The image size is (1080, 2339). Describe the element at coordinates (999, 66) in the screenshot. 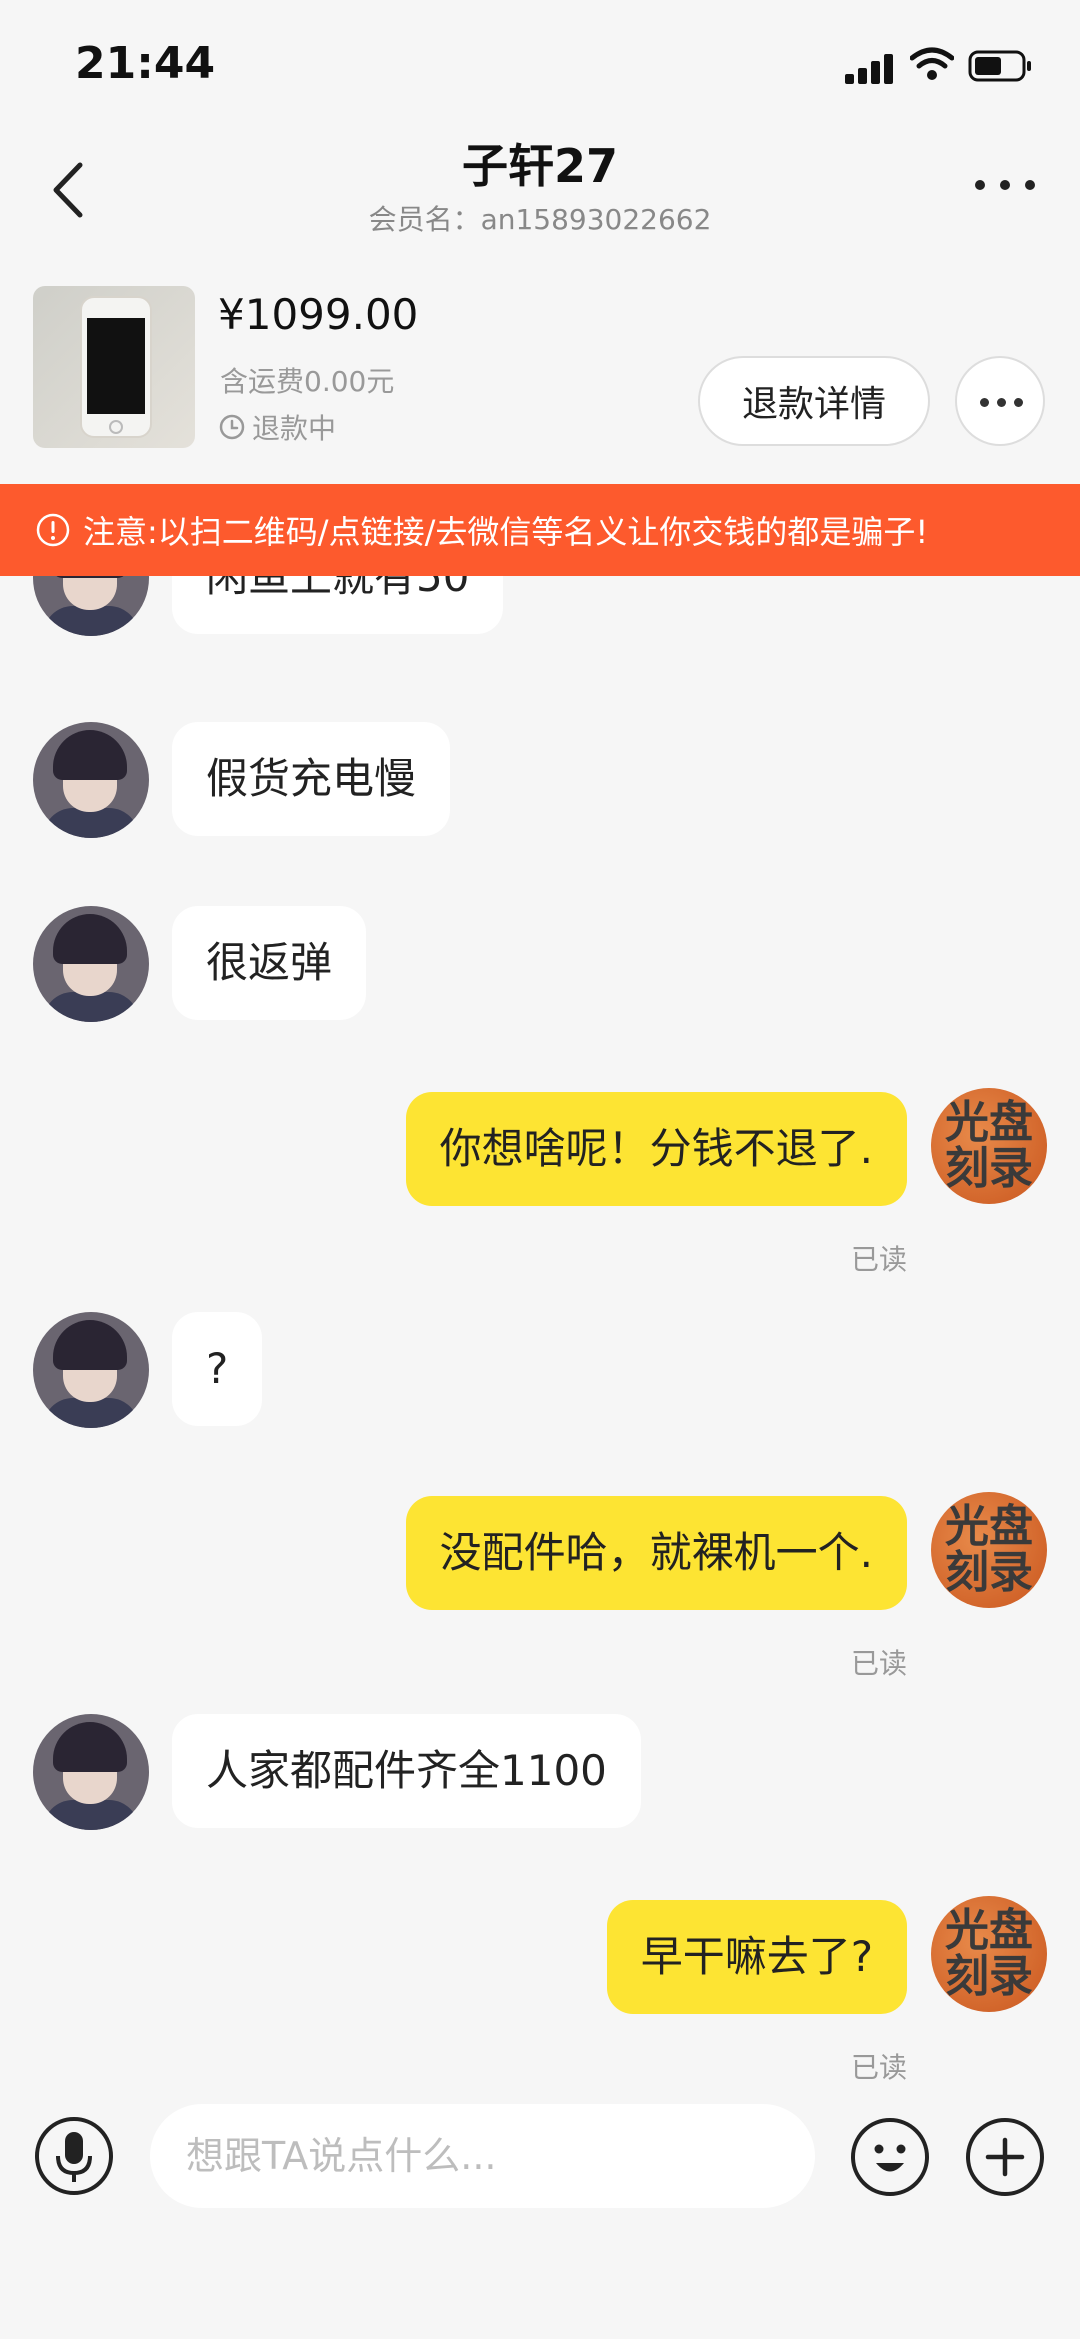

I see `battery-icon` at that location.